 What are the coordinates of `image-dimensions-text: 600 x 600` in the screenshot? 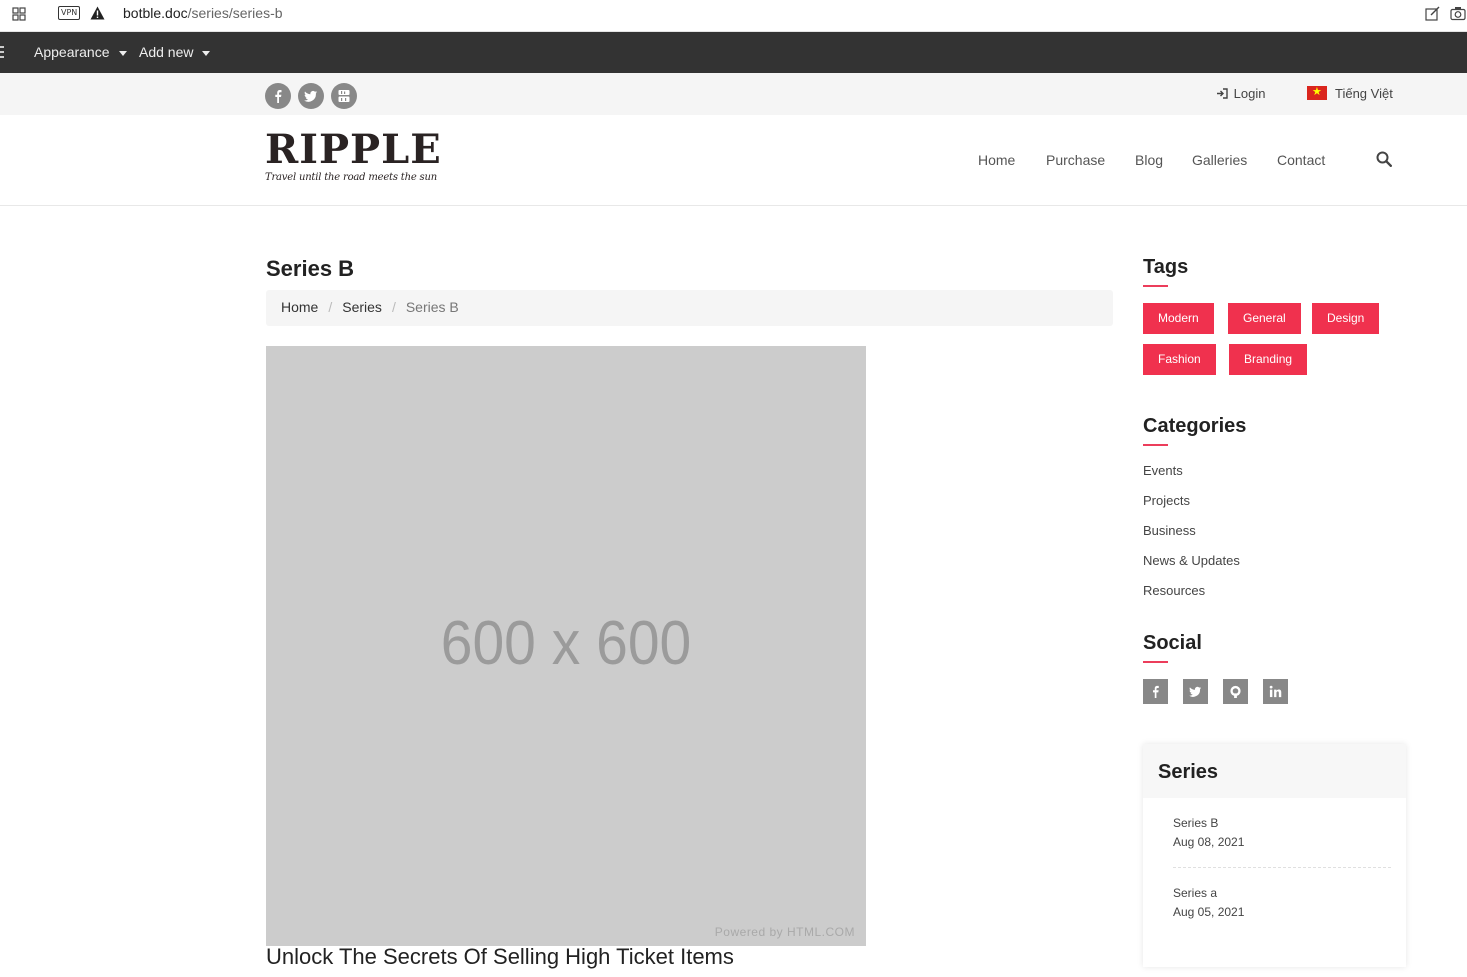 It's located at (566, 643).